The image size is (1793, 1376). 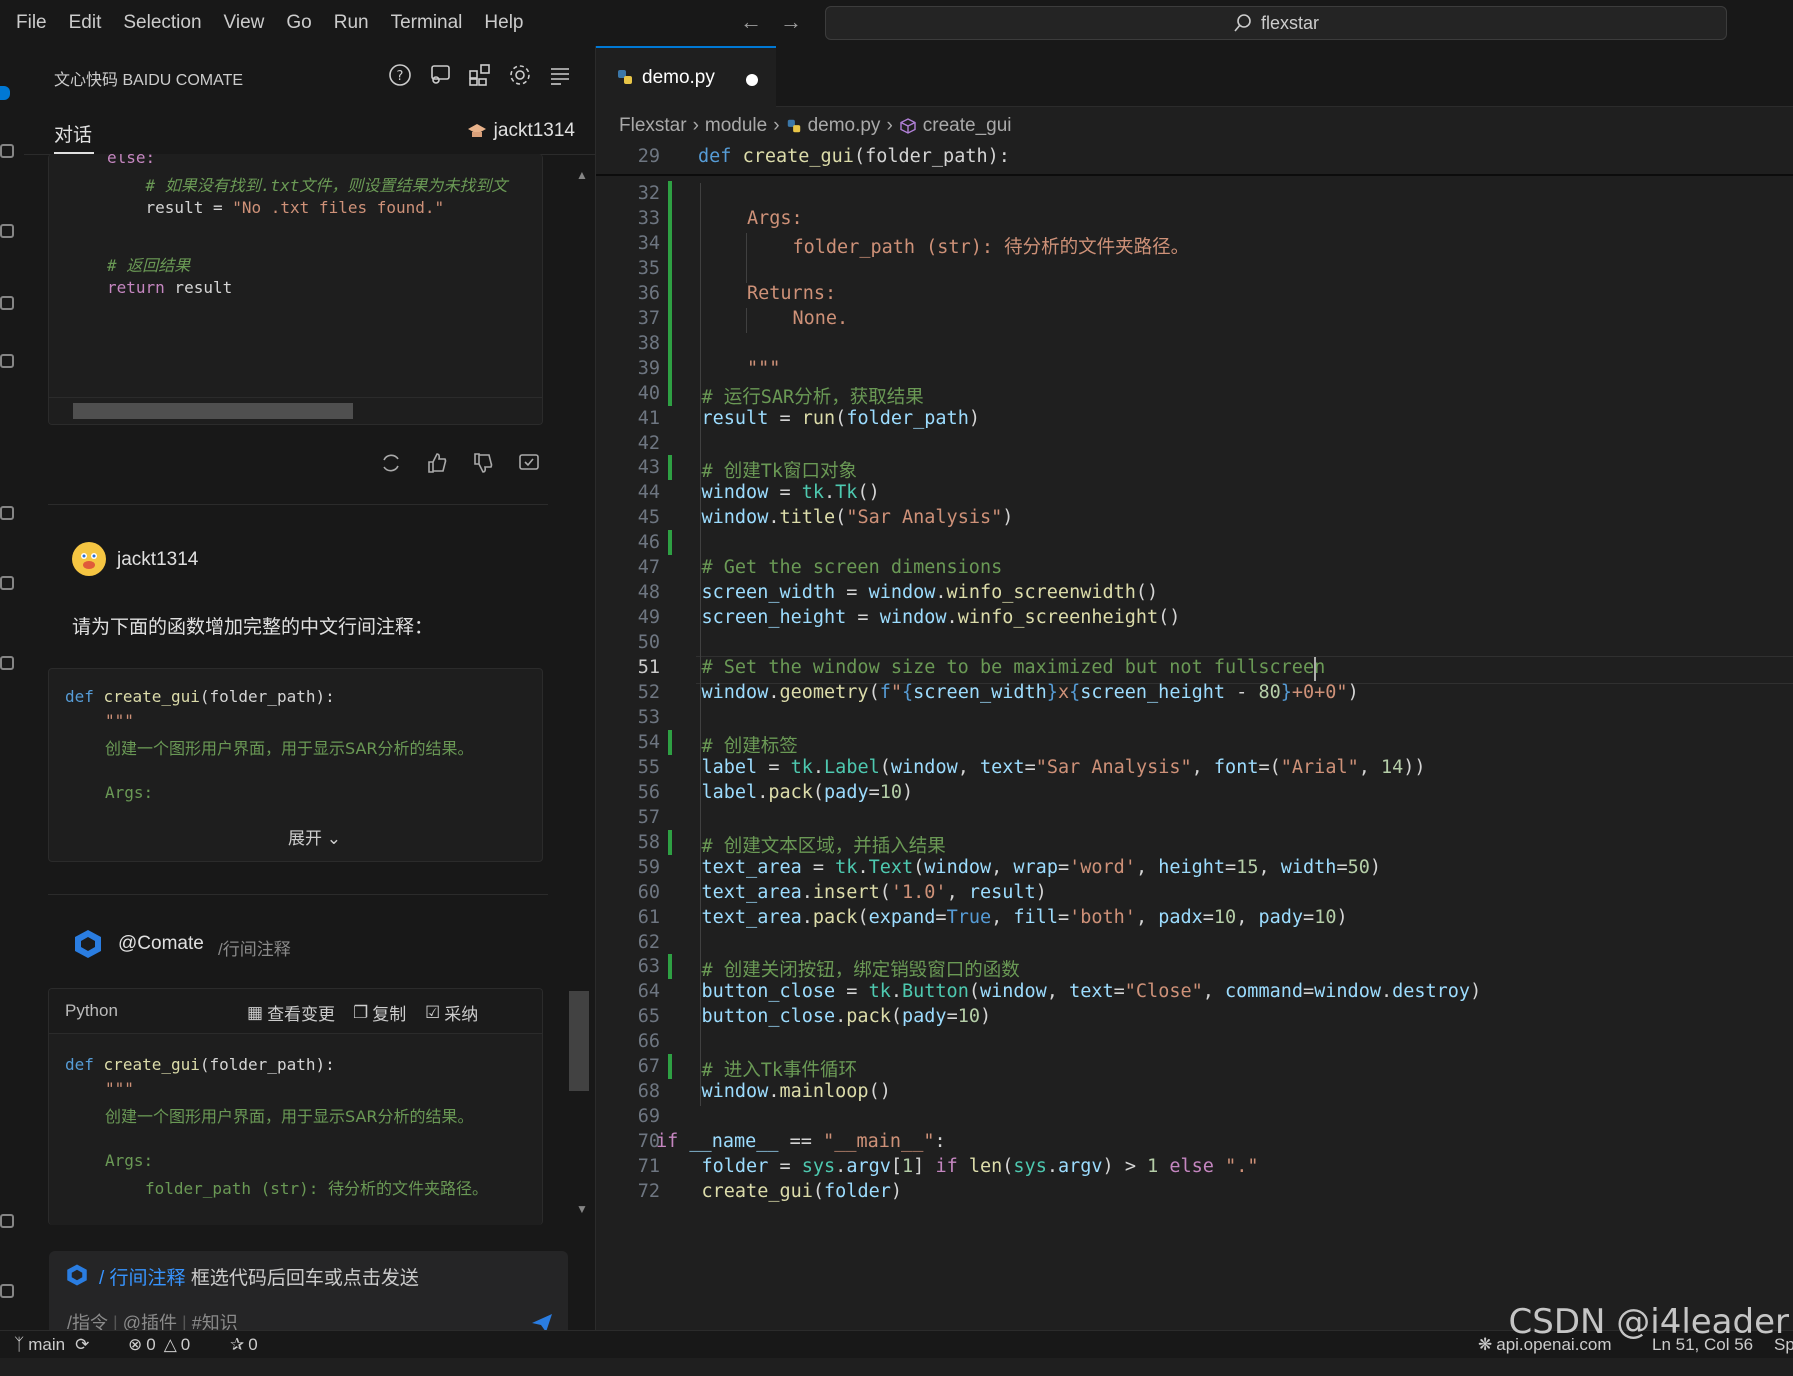 I want to click on code-line: return result, so click(x=170, y=287).